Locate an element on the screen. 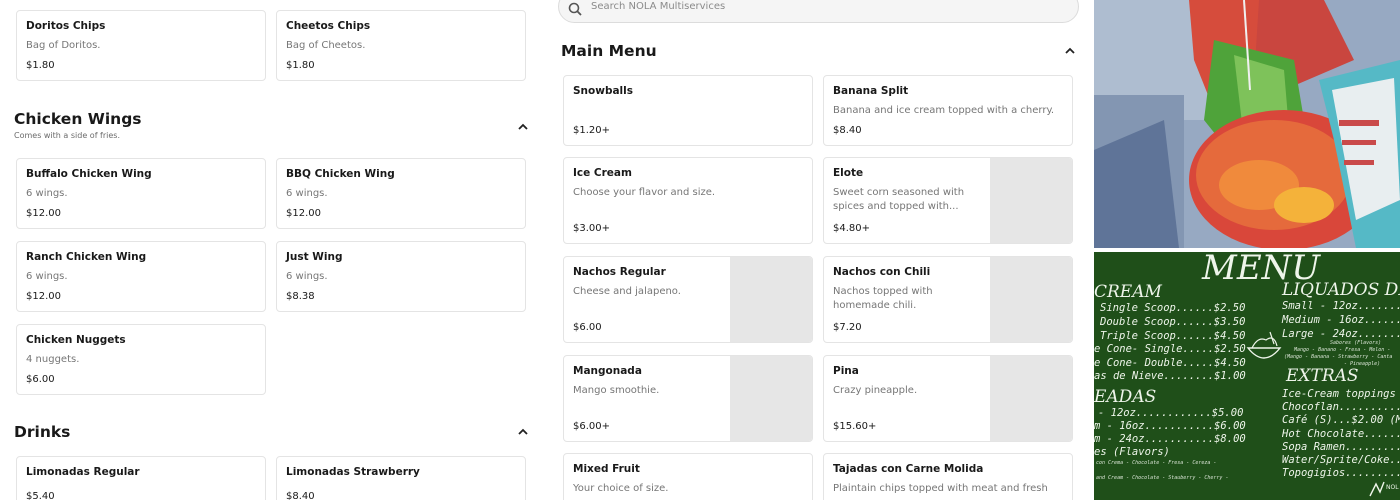  item-description: Cheese and jalapeno. is located at coordinates (627, 291).